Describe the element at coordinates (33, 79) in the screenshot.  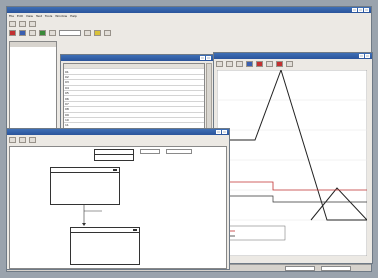
I see `left-panel-item` at that location.